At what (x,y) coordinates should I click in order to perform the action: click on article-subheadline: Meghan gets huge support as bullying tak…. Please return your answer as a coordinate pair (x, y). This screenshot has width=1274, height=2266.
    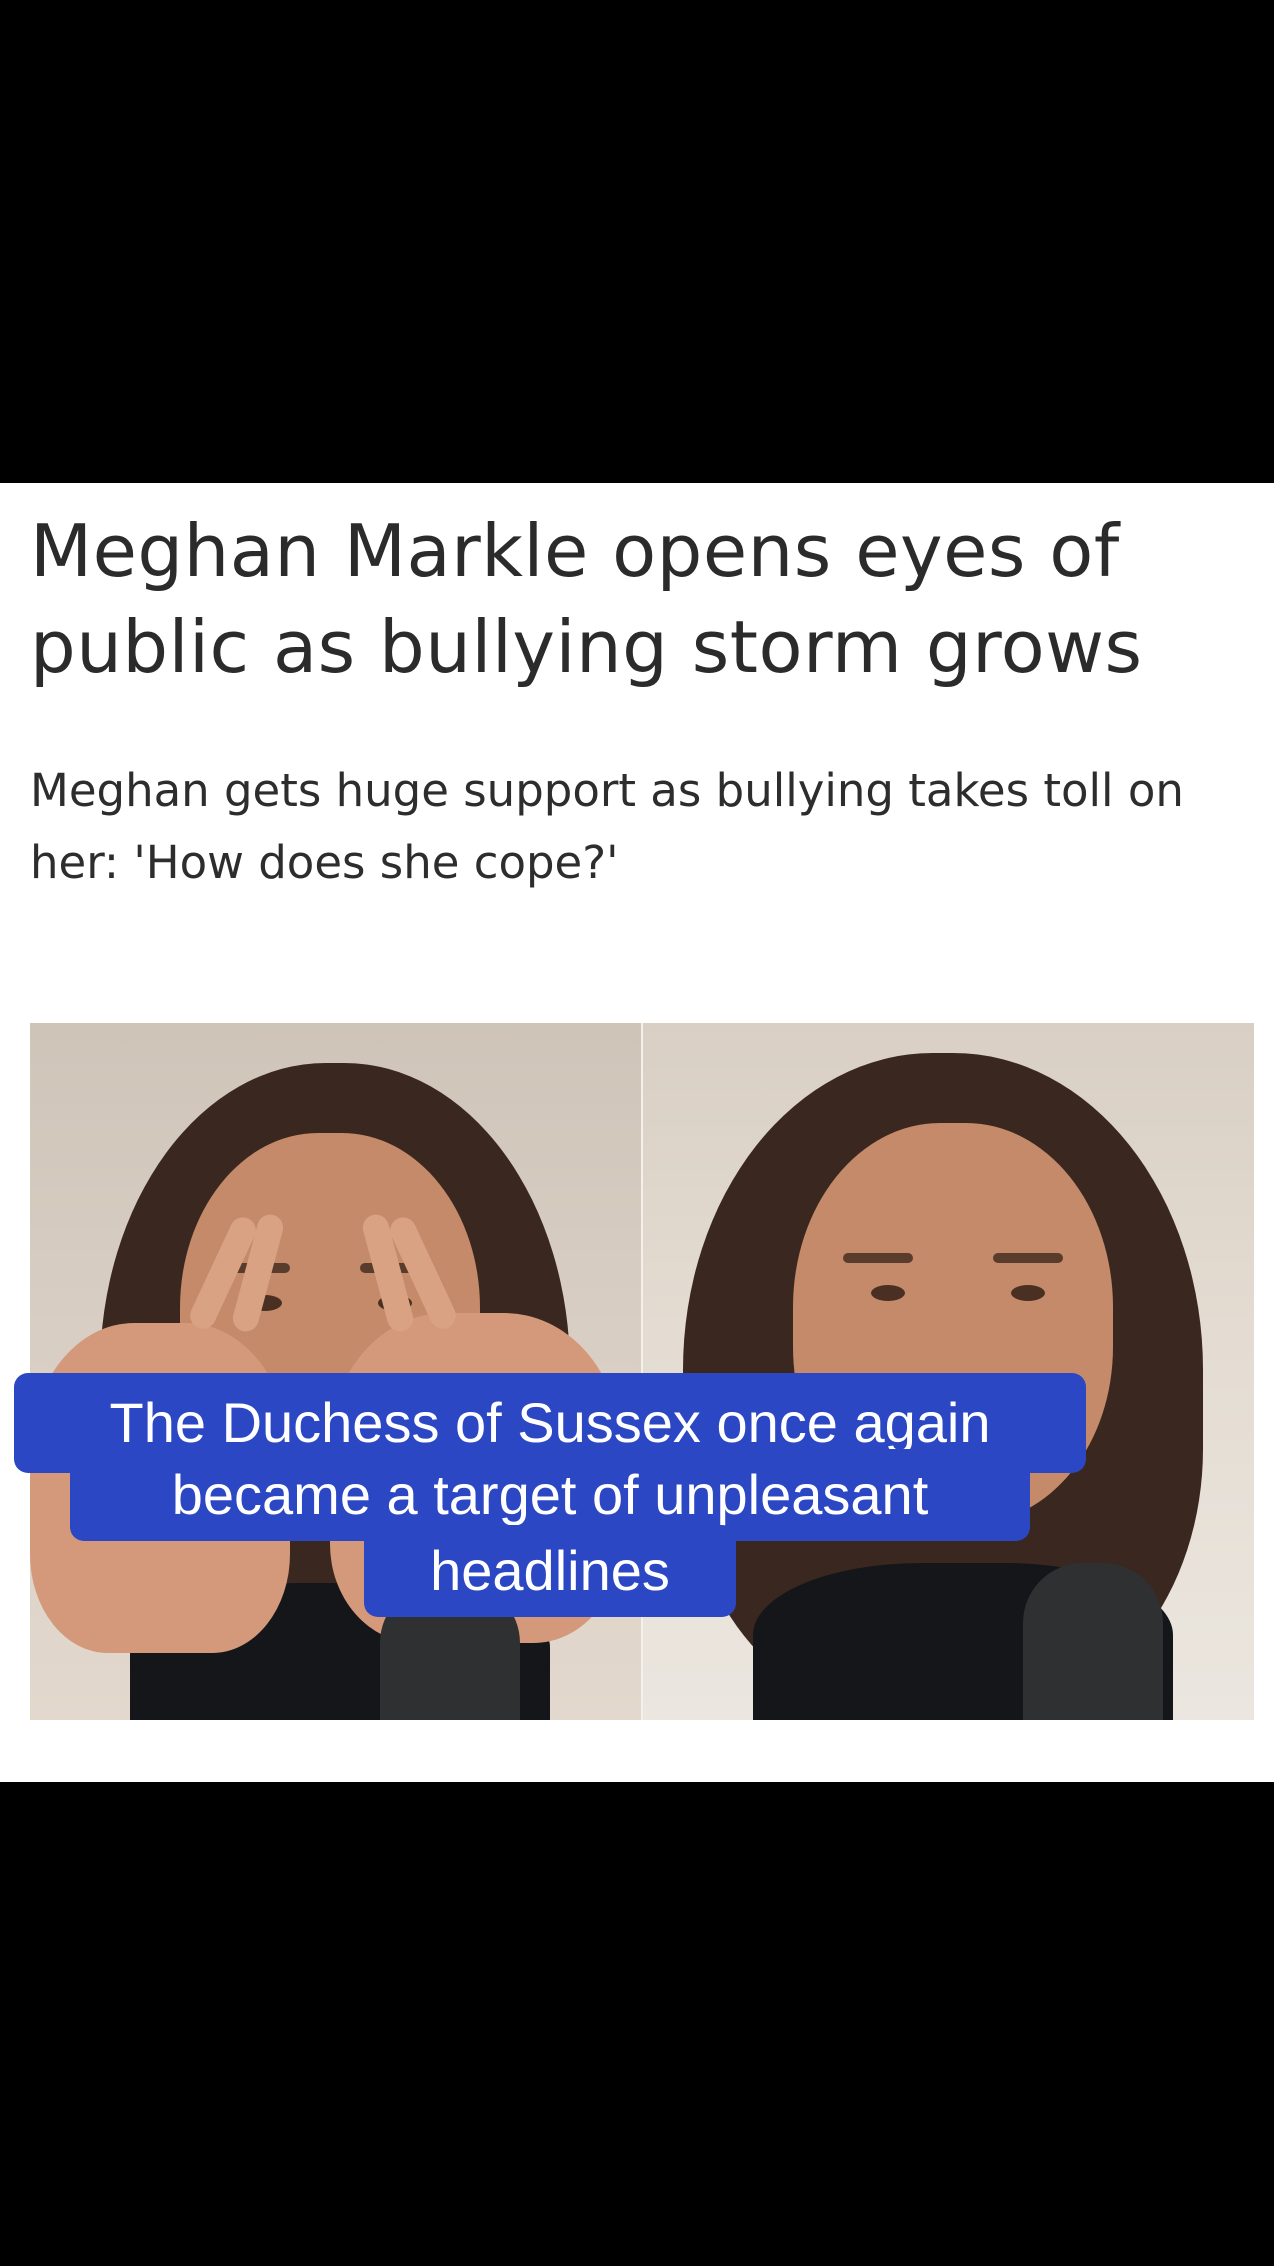
    Looking at the image, I should click on (607, 826).